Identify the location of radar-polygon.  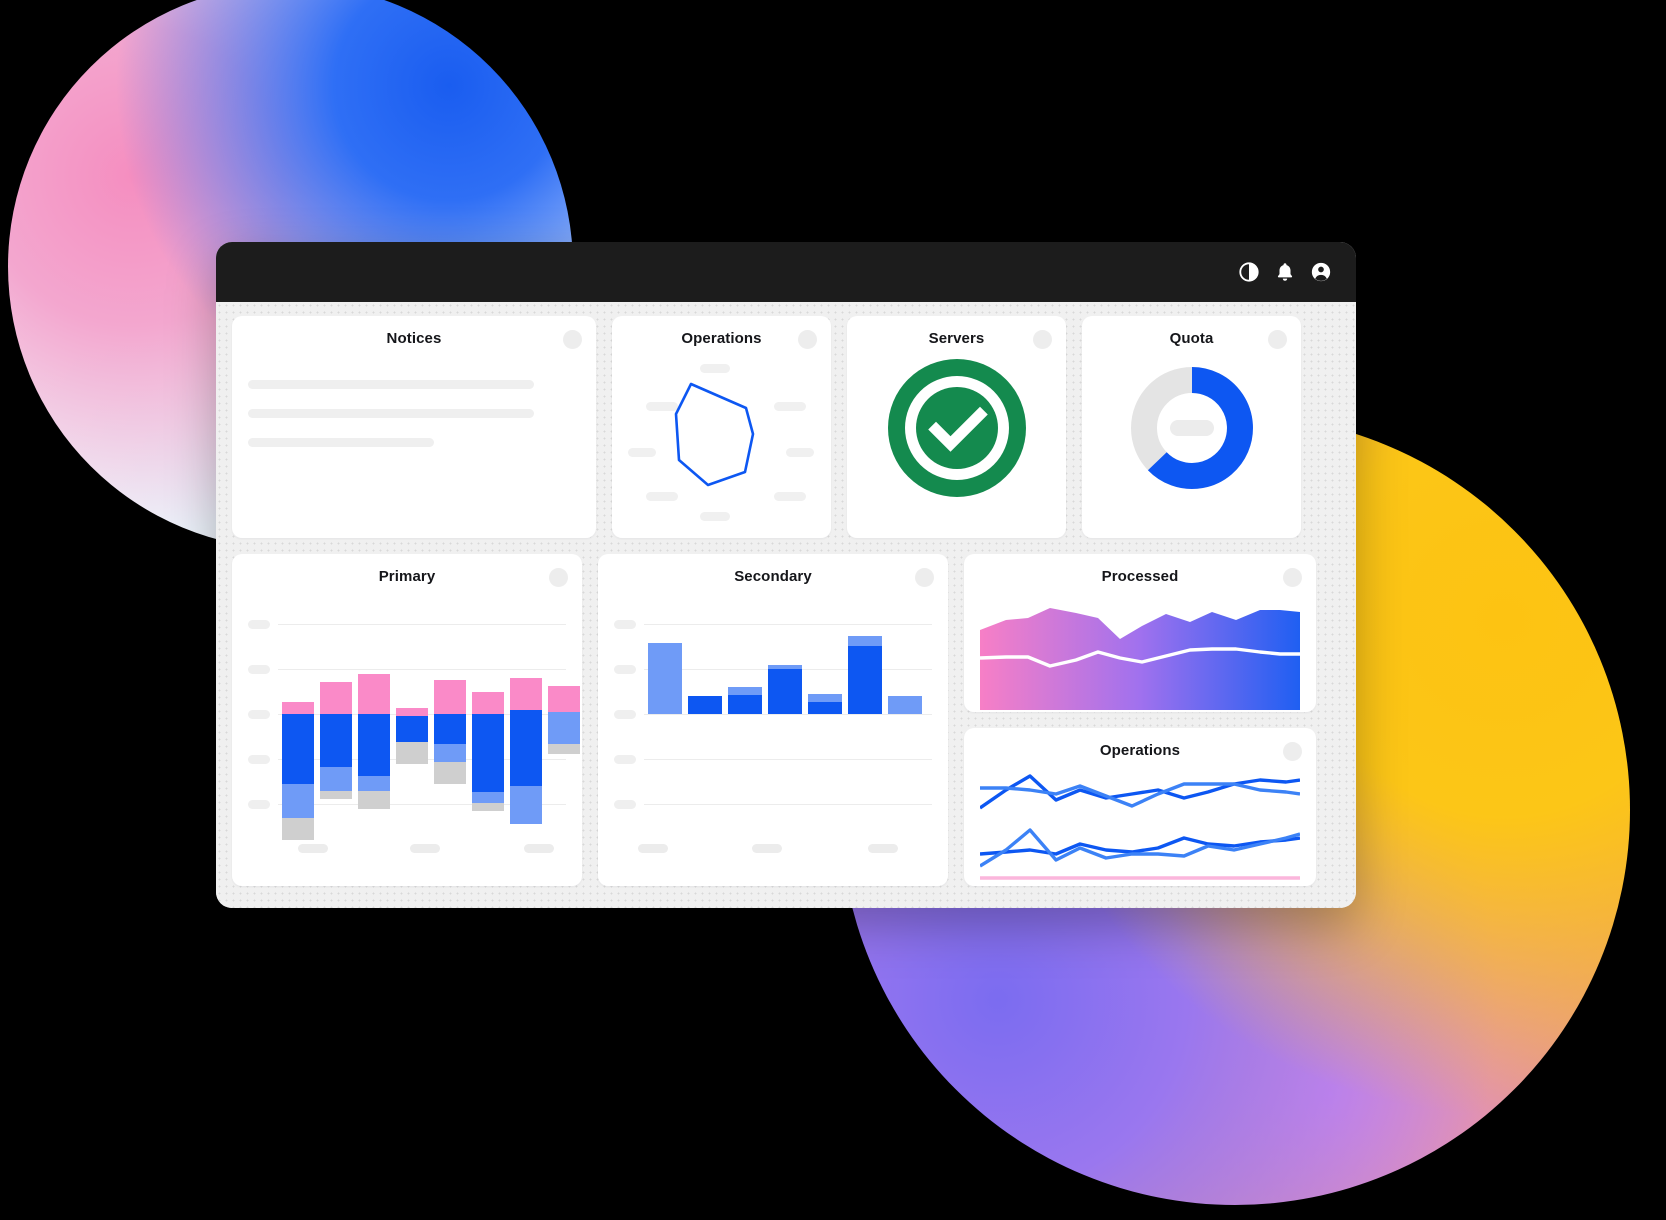
(714, 434).